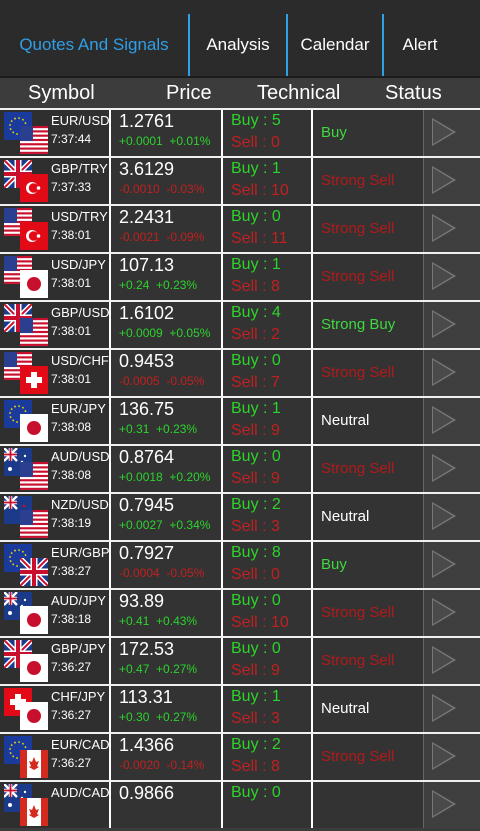 The image size is (480, 831). I want to click on price-change: +0.47 +0.27%, so click(158, 669).